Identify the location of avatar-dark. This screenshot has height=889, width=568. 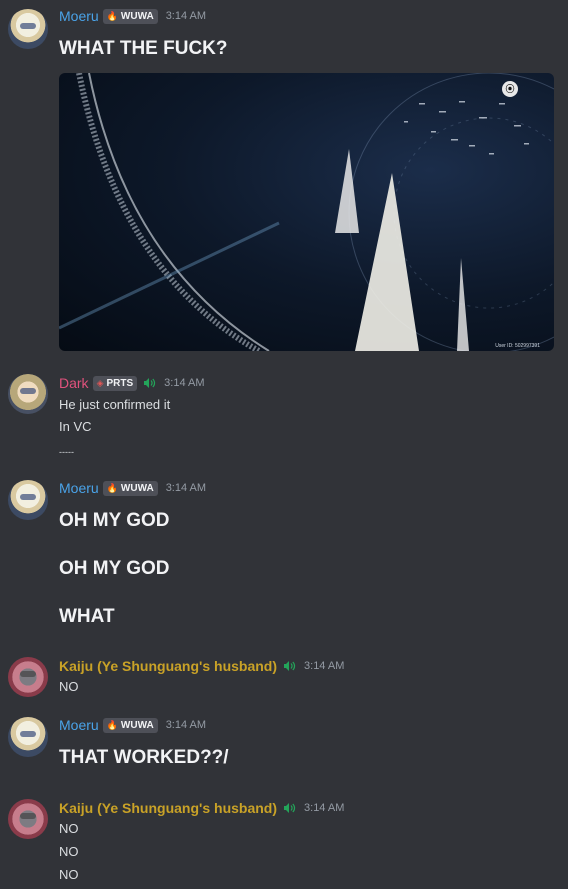
(28, 394).